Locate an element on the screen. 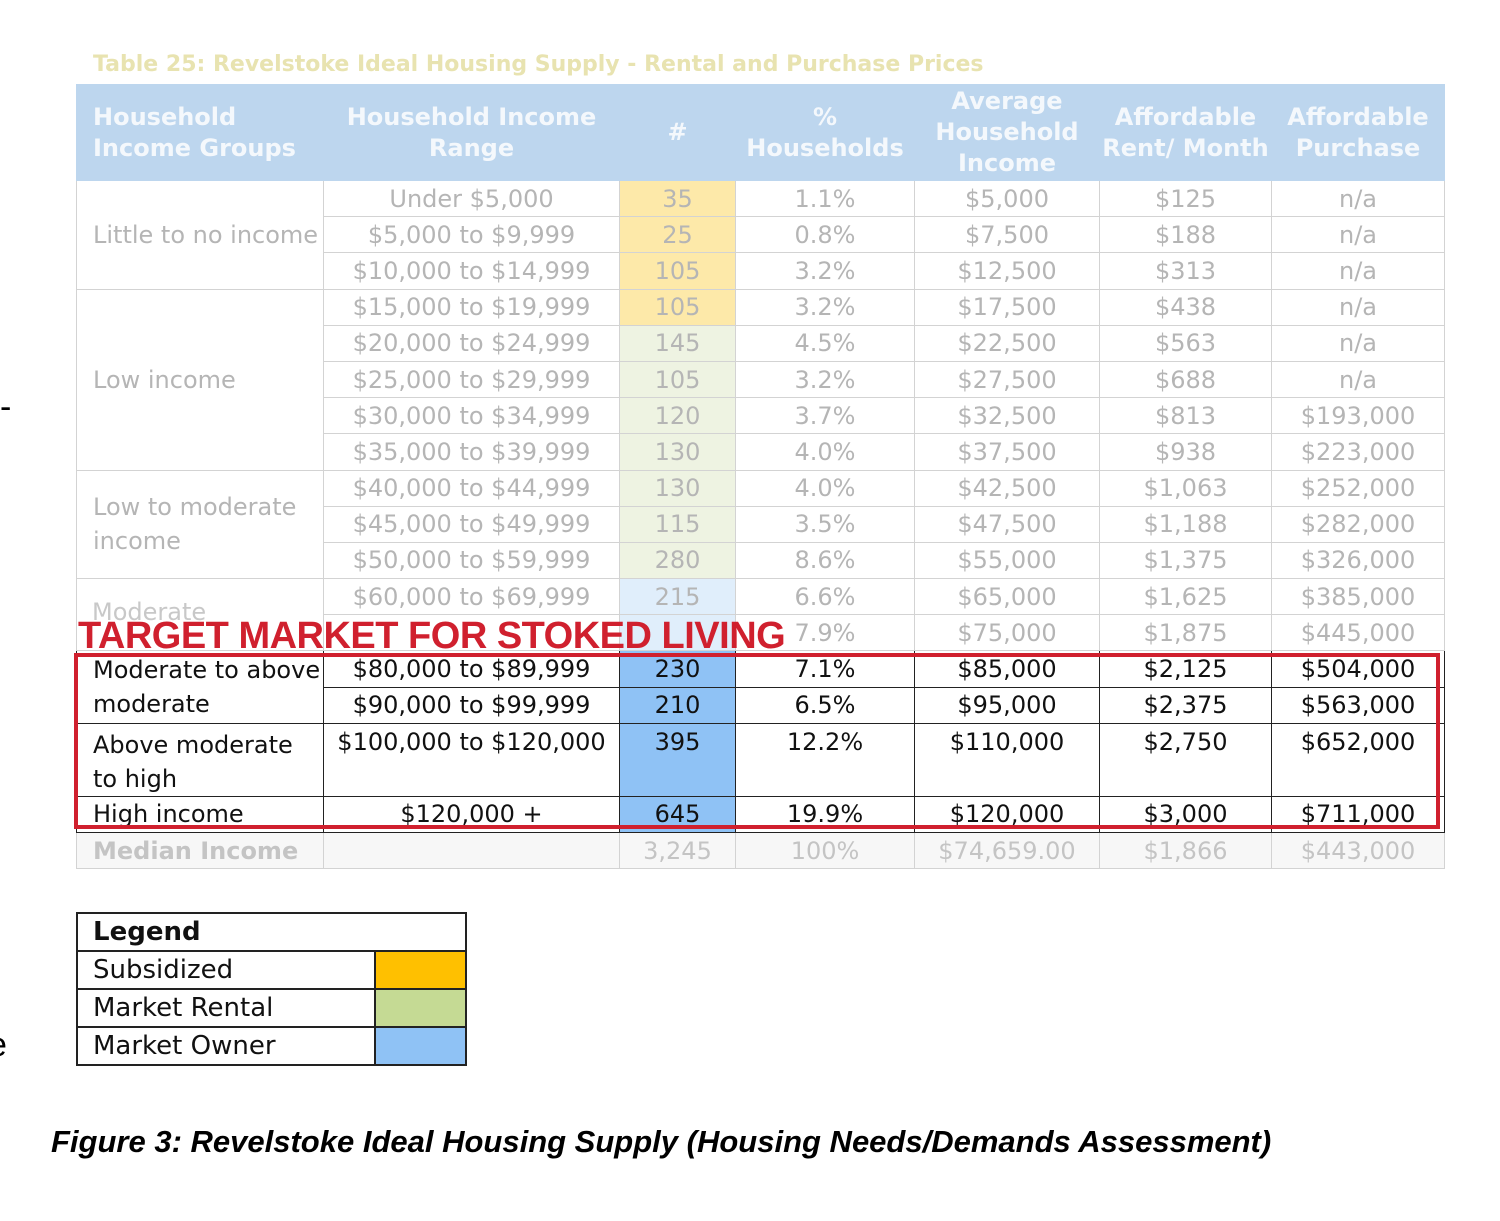 This screenshot has height=1221, width=1500. cell-average: $12,500 is located at coordinates (1007, 271).